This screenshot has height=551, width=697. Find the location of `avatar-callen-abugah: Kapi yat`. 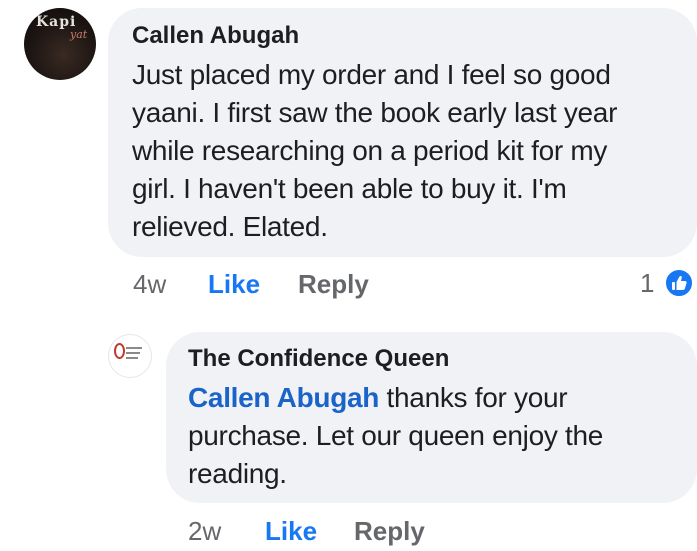

avatar-callen-abugah: Kapi yat is located at coordinates (60, 44).